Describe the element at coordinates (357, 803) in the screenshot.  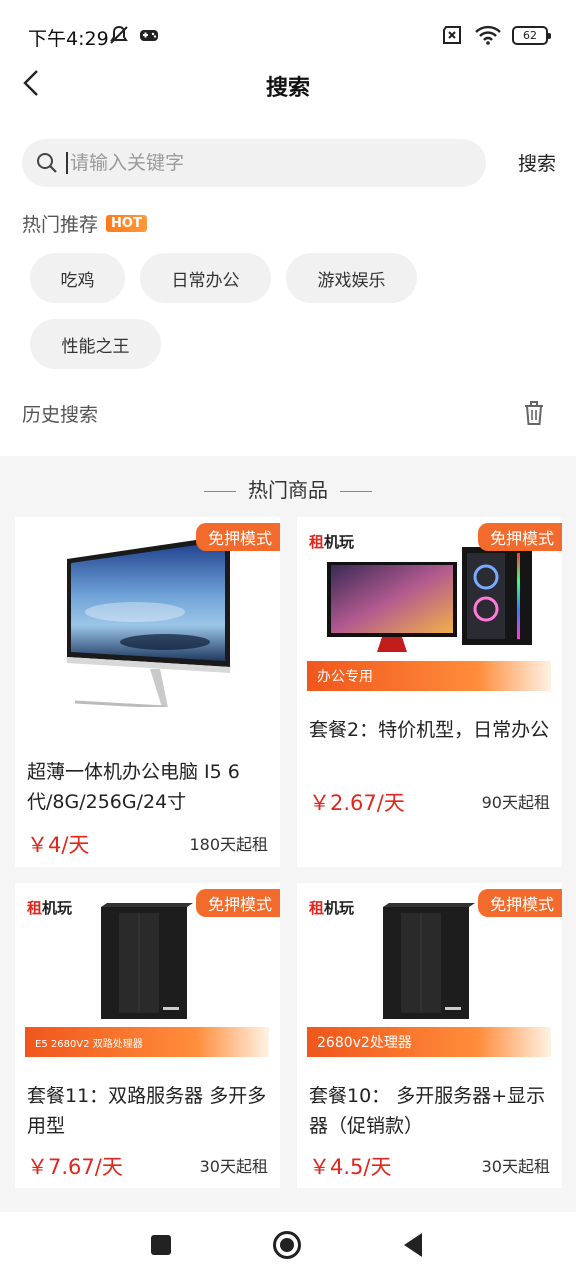
I see `product-price: ￥2.67/天` at that location.